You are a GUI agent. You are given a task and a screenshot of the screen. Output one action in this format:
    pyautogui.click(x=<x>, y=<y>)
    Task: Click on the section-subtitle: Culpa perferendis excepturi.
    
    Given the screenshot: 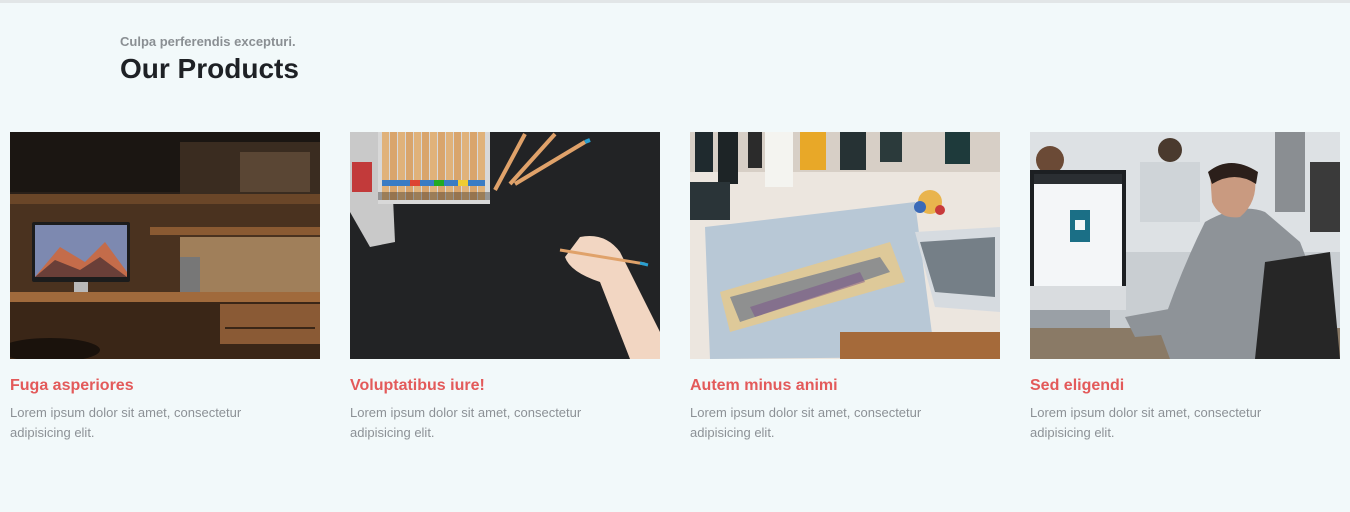 What is the action you would take?
    pyautogui.click(x=208, y=41)
    